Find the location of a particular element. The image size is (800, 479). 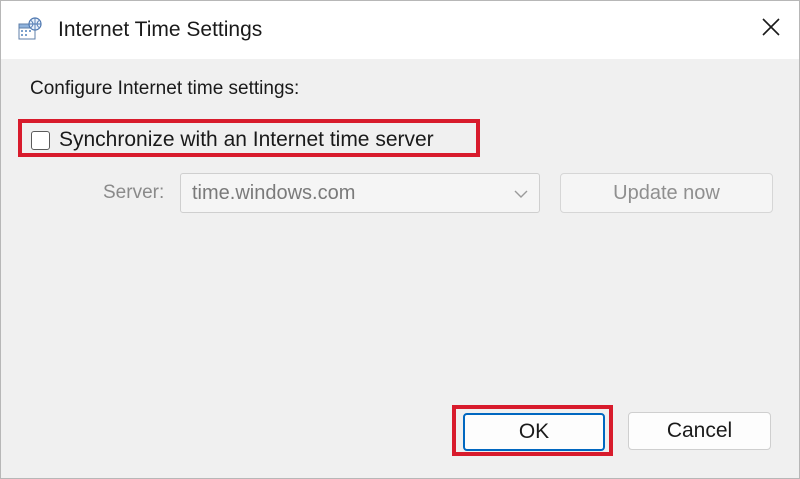

chevron-down-icon is located at coordinates (521, 194).